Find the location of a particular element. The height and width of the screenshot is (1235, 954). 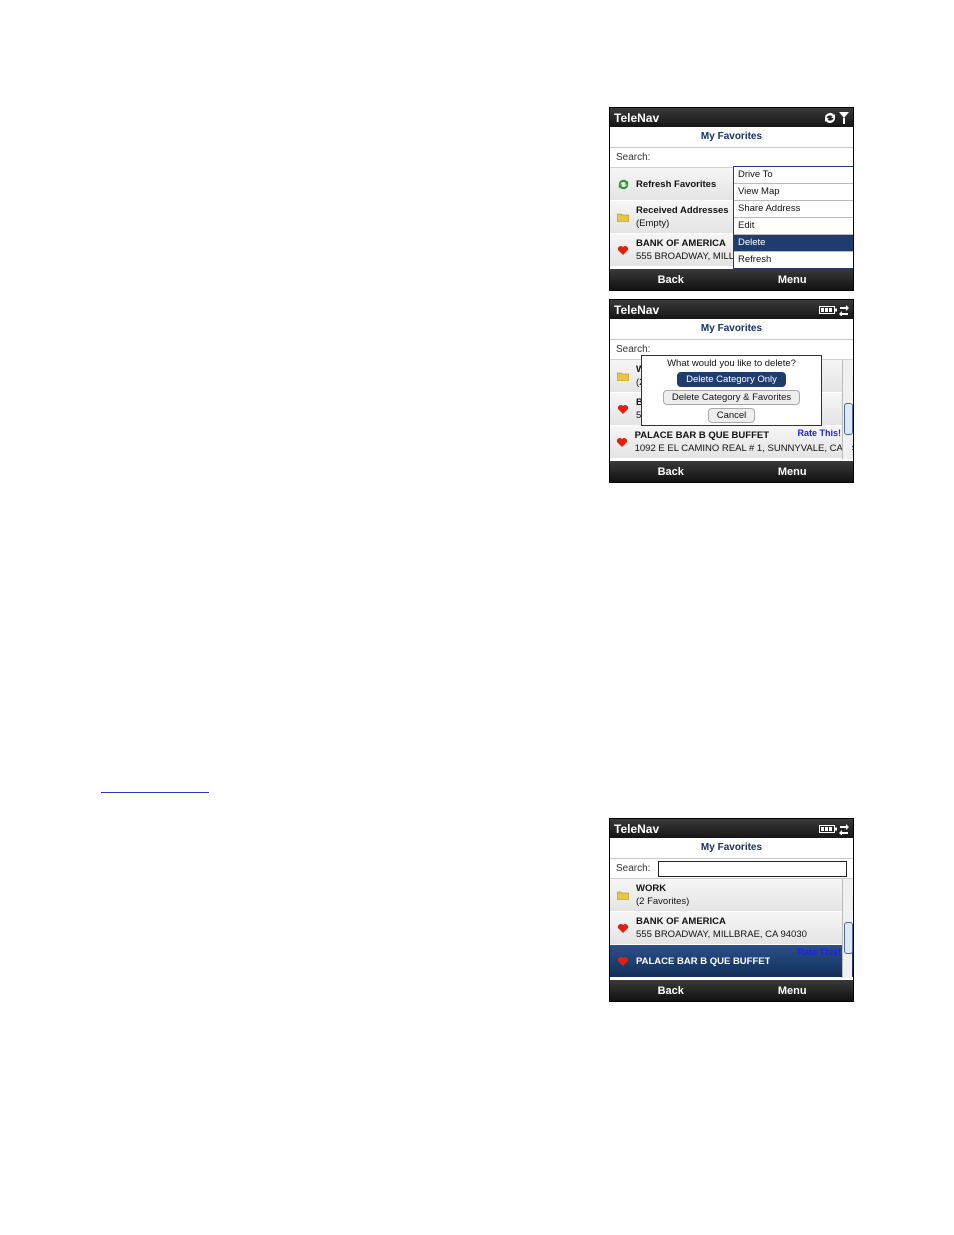

row-title: PALACE BAR B QUE BUFFET is located at coordinates (703, 961).